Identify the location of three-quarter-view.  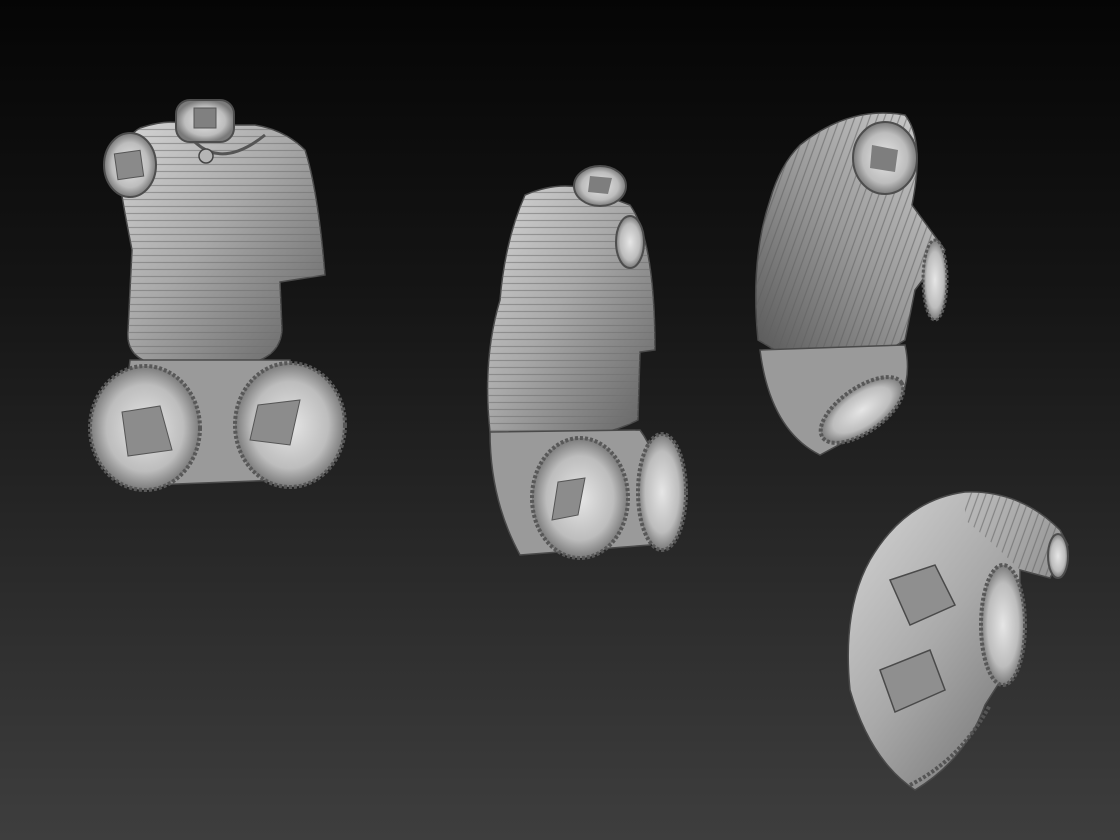
(587, 362).